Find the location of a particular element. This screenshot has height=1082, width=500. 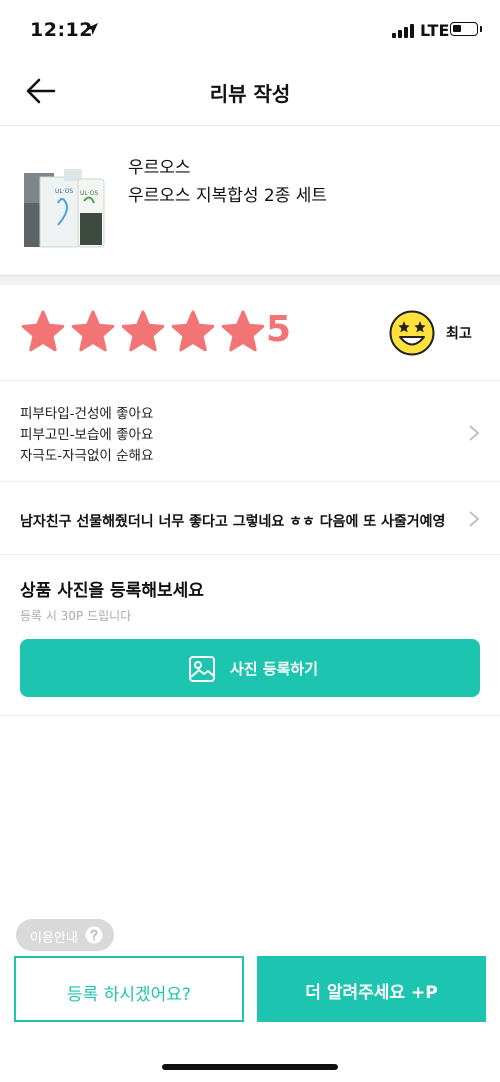

register-button: 등록 하시겠어요? is located at coordinates (129, 989).